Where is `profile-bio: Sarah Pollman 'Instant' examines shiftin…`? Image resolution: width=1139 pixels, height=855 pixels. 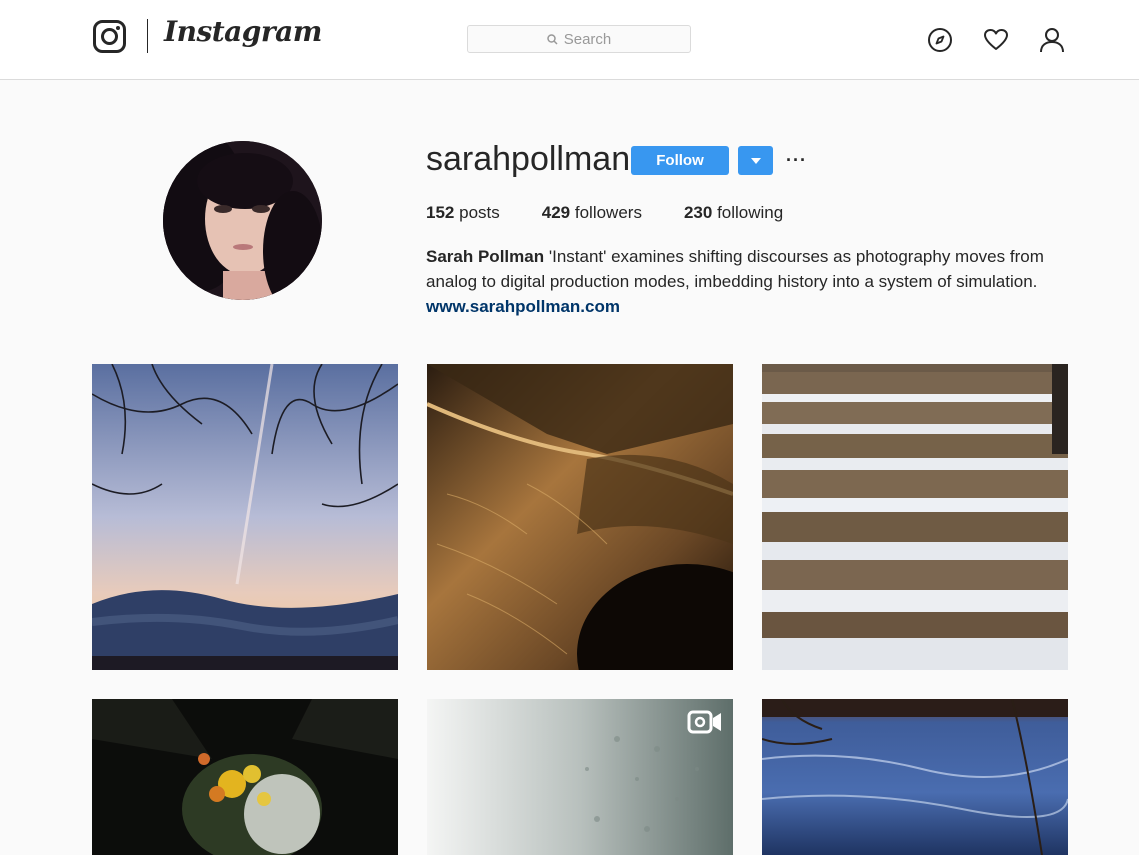
profile-bio: Sarah Pollman 'Instant' examines shiftin… is located at coordinates (746, 281).